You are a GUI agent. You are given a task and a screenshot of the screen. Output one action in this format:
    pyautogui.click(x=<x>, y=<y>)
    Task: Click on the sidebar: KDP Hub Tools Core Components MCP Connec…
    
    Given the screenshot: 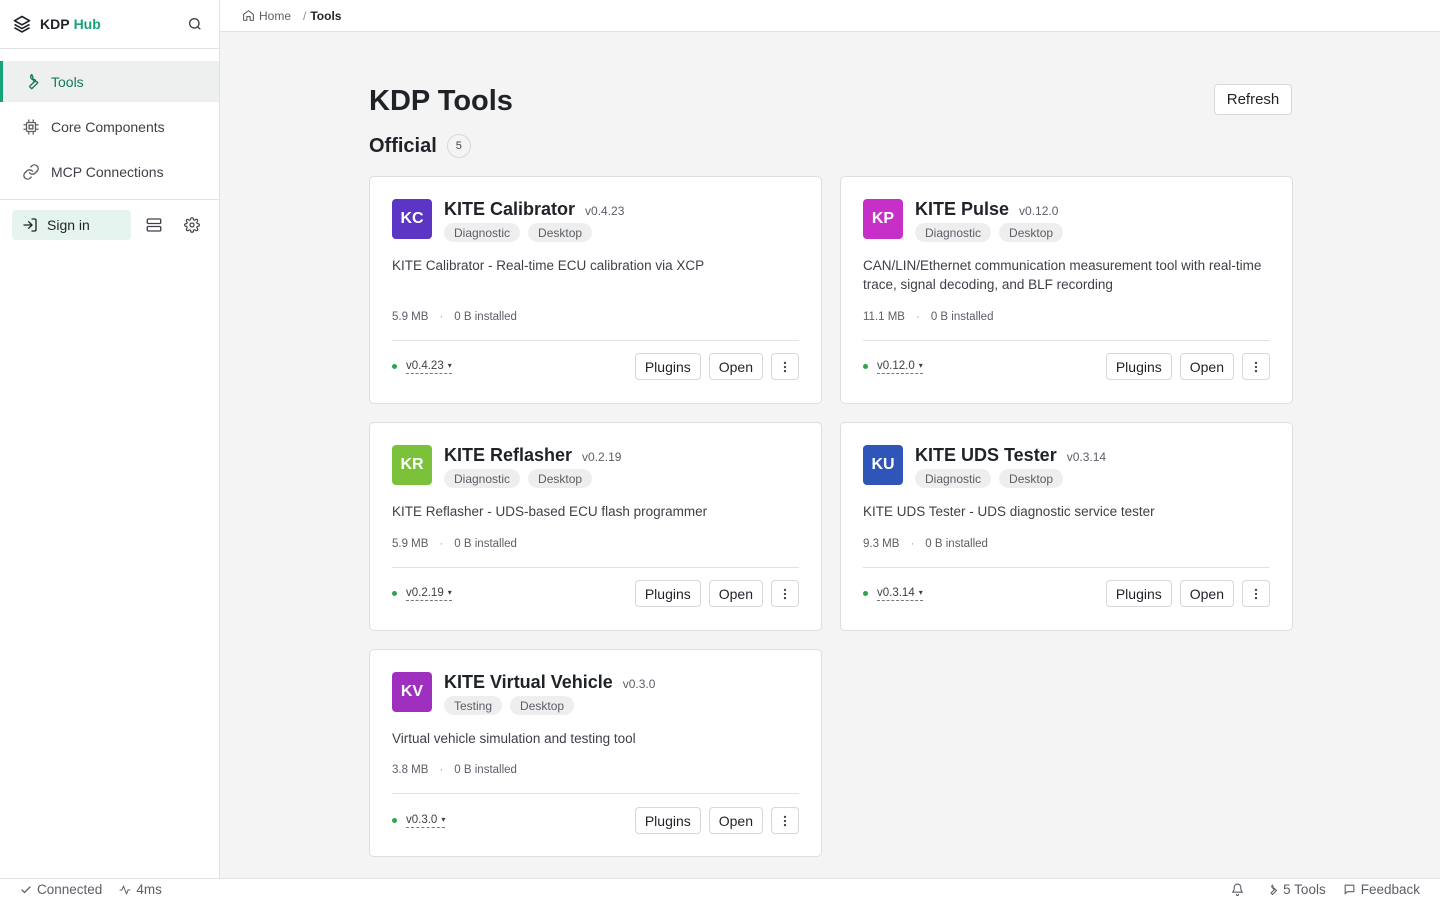 What is the action you would take?
    pyautogui.click(x=110, y=439)
    